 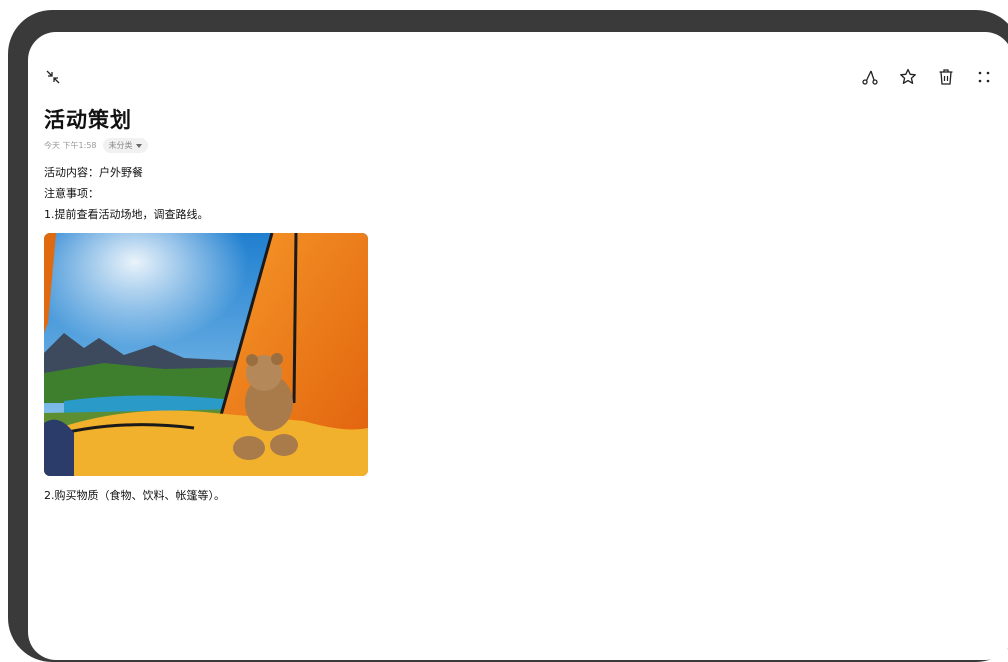 What do you see at coordinates (206, 354) in the screenshot?
I see `tent-photo` at bounding box center [206, 354].